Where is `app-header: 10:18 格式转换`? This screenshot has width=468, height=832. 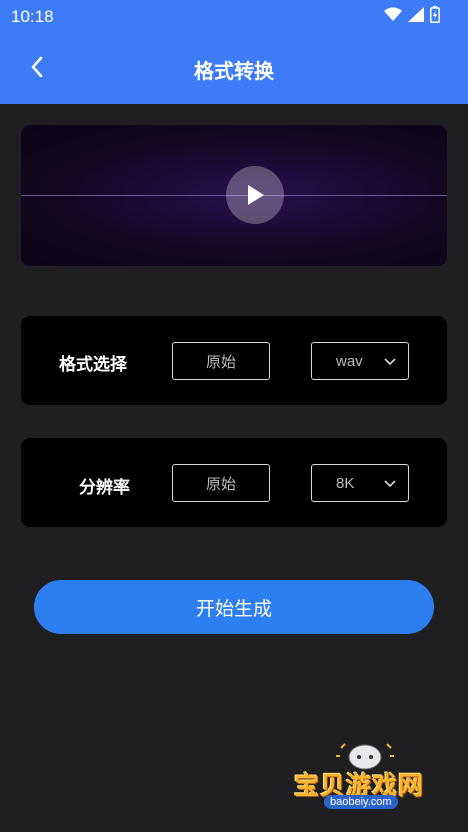
app-header: 10:18 格式转换 is located at coordinates (234, 52).